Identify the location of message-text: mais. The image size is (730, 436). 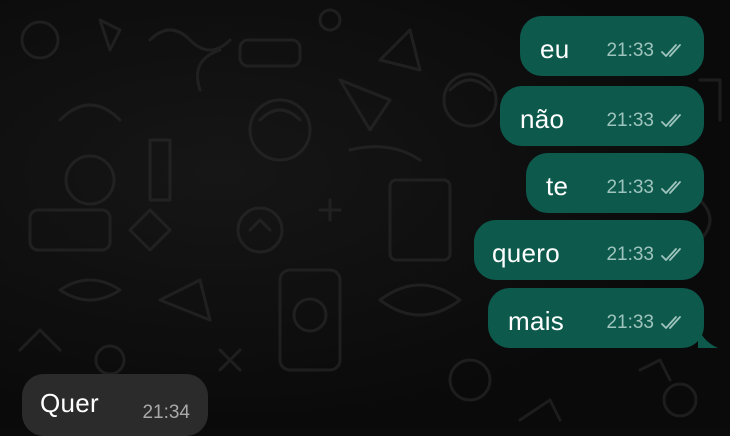
(536, 321).